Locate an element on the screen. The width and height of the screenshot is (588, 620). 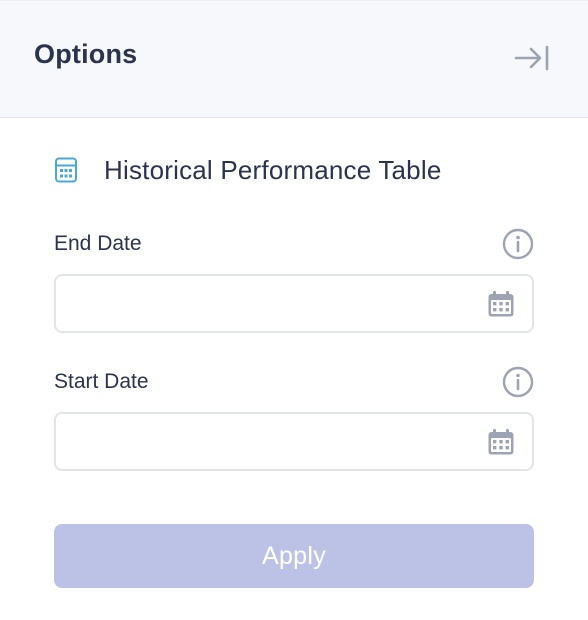
section-header: Historical Performance Table is located at coordinates (294, 170).